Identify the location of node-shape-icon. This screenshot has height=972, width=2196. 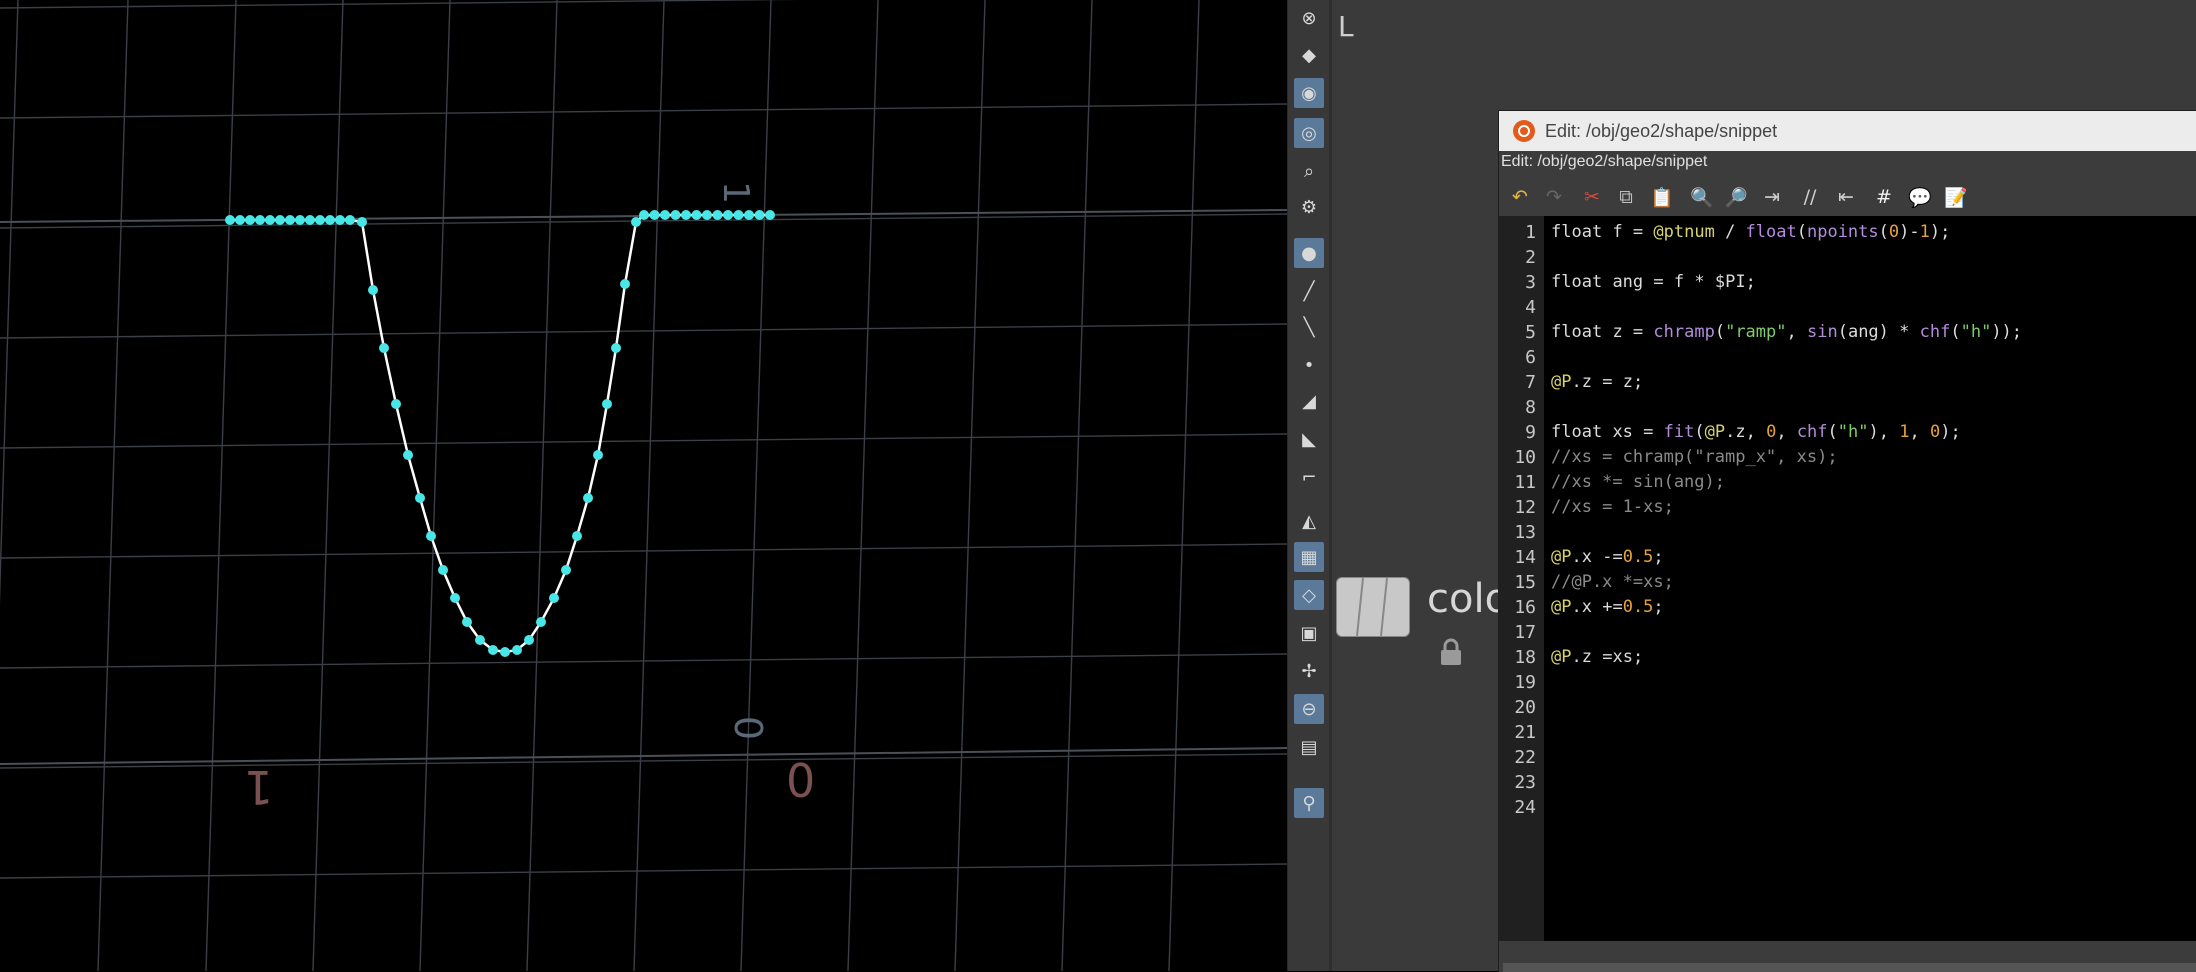
(1373, 607).